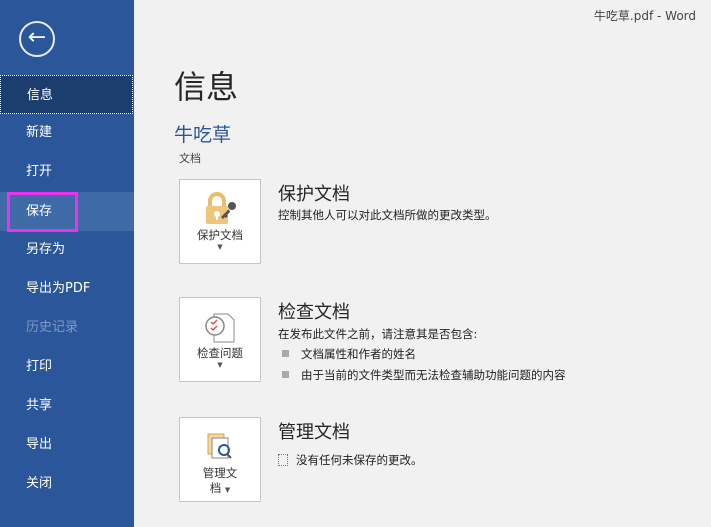 Image resolution: width=711 pixels, height=527 pixels. I want to click on document-type: 文档, so click(190, 158).